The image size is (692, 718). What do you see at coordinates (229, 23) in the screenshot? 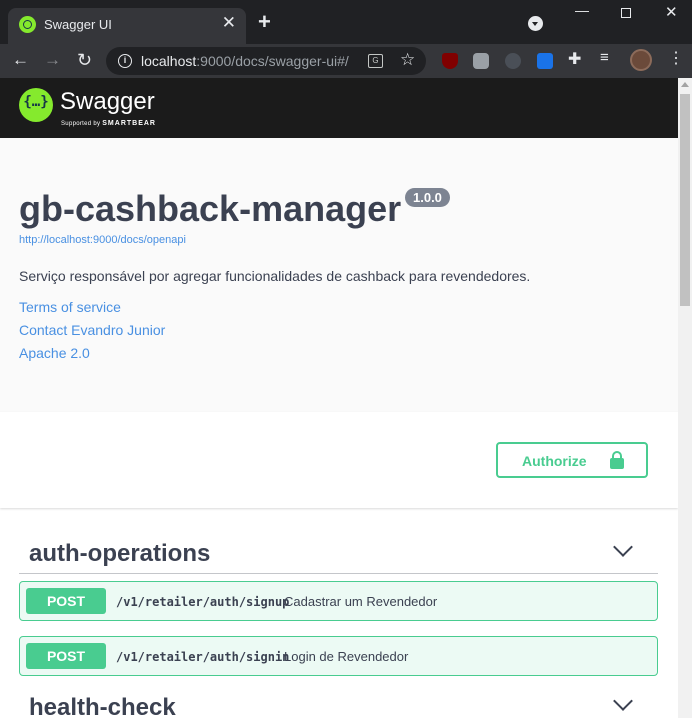
I see `tab-close-icon: ✕` at bounding box center [229, 23].